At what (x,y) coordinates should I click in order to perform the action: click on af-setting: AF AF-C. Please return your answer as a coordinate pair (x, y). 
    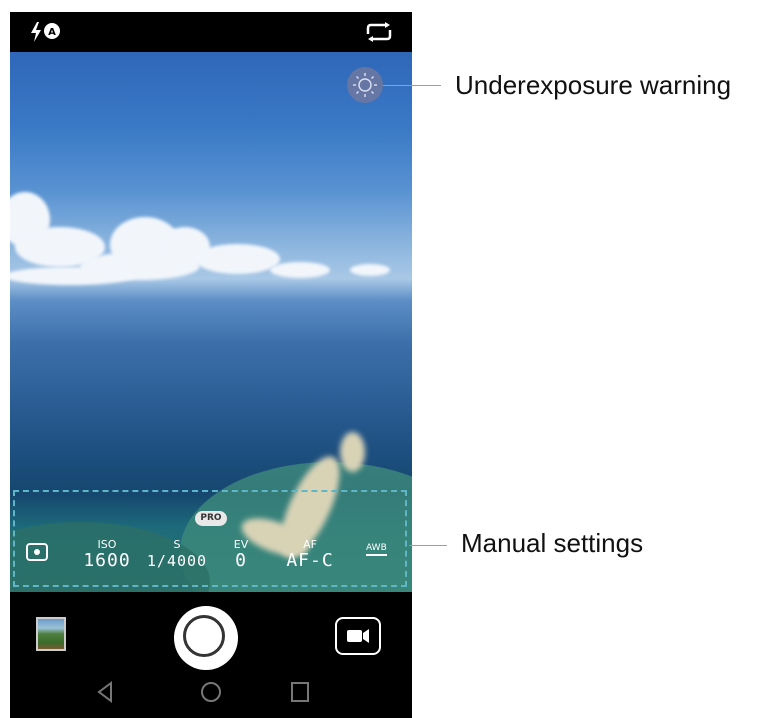
    Looking at the image, I should click on (310, 555).